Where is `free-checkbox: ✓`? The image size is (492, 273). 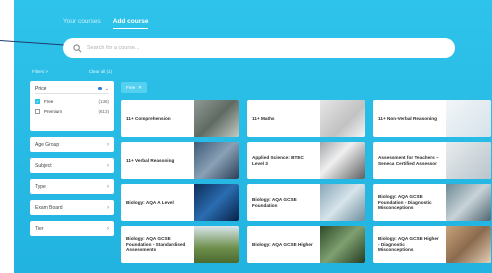 free-checkbox: ✓ is located at coordinates (37, 101).